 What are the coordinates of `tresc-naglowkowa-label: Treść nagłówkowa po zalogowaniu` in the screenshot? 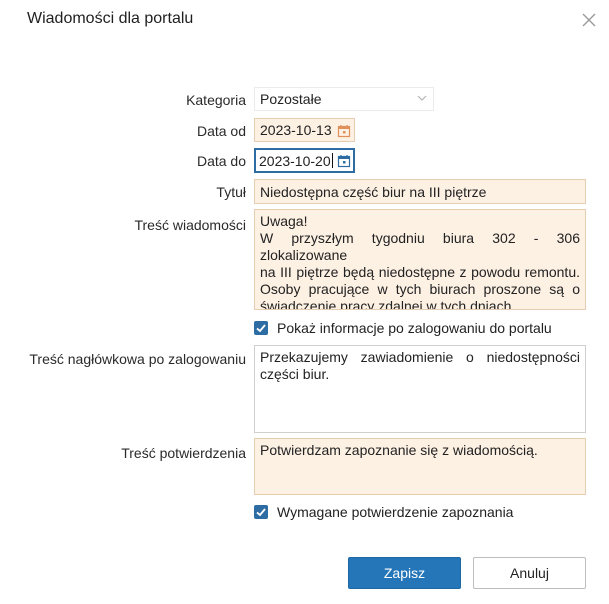 It's located at (137, 359).